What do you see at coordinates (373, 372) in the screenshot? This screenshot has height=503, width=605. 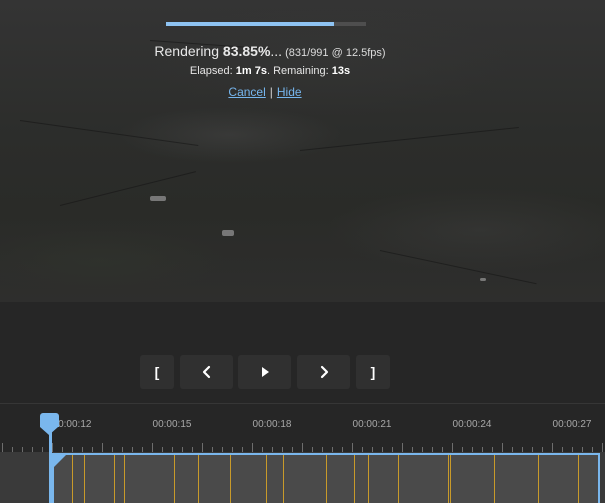 I see `mark-out-button: ]` at bounding box center [373, 372].